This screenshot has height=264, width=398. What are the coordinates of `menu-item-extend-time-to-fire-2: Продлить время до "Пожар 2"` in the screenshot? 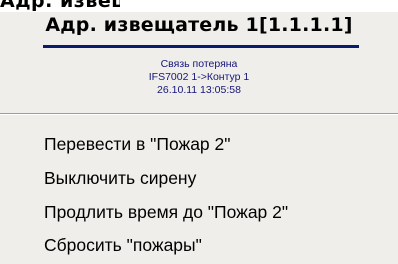 It's located at (199, 212).